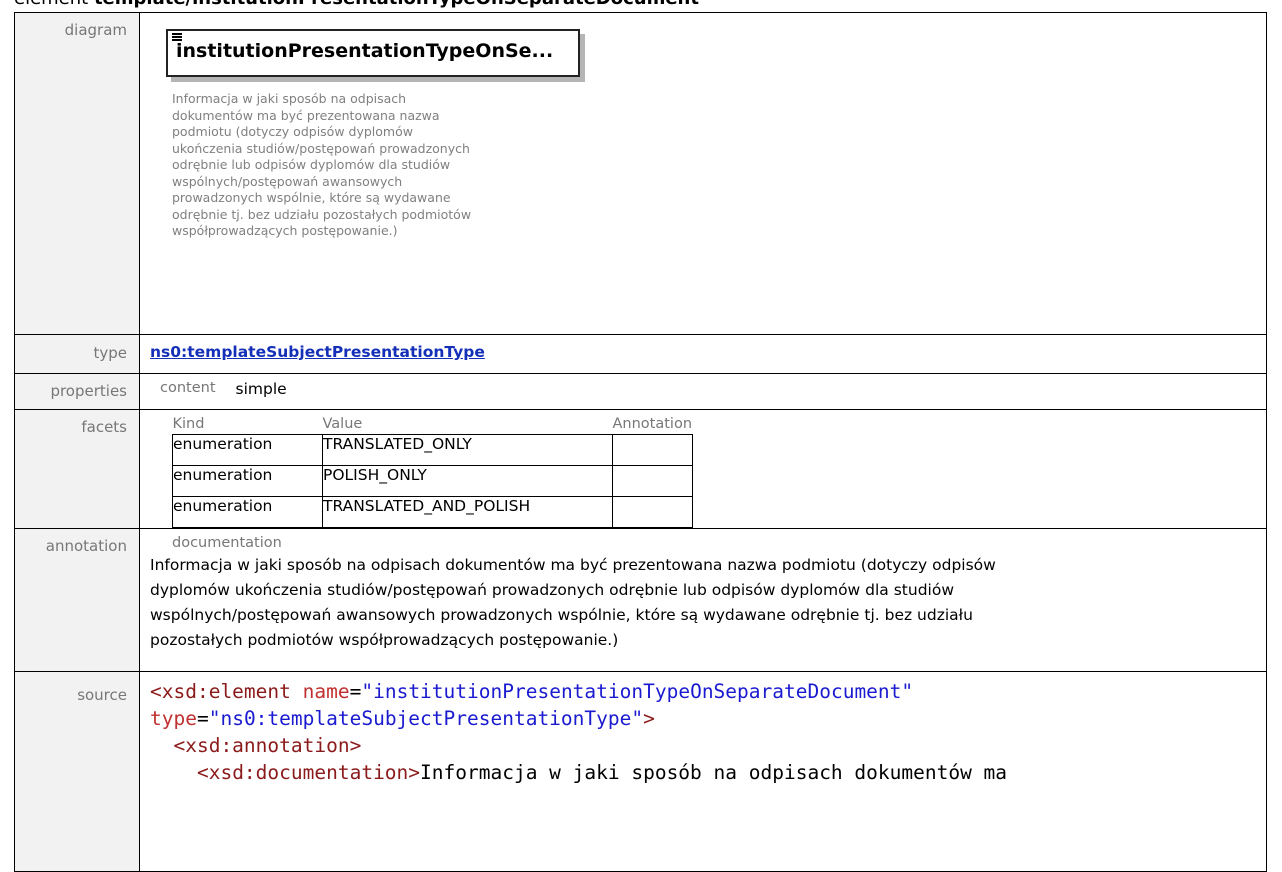  What do you see at coordinates (267, 745) in the screenshot?
I see `source-annotation-tag: <xsd:annotation>` at bounding box center [267, 745].